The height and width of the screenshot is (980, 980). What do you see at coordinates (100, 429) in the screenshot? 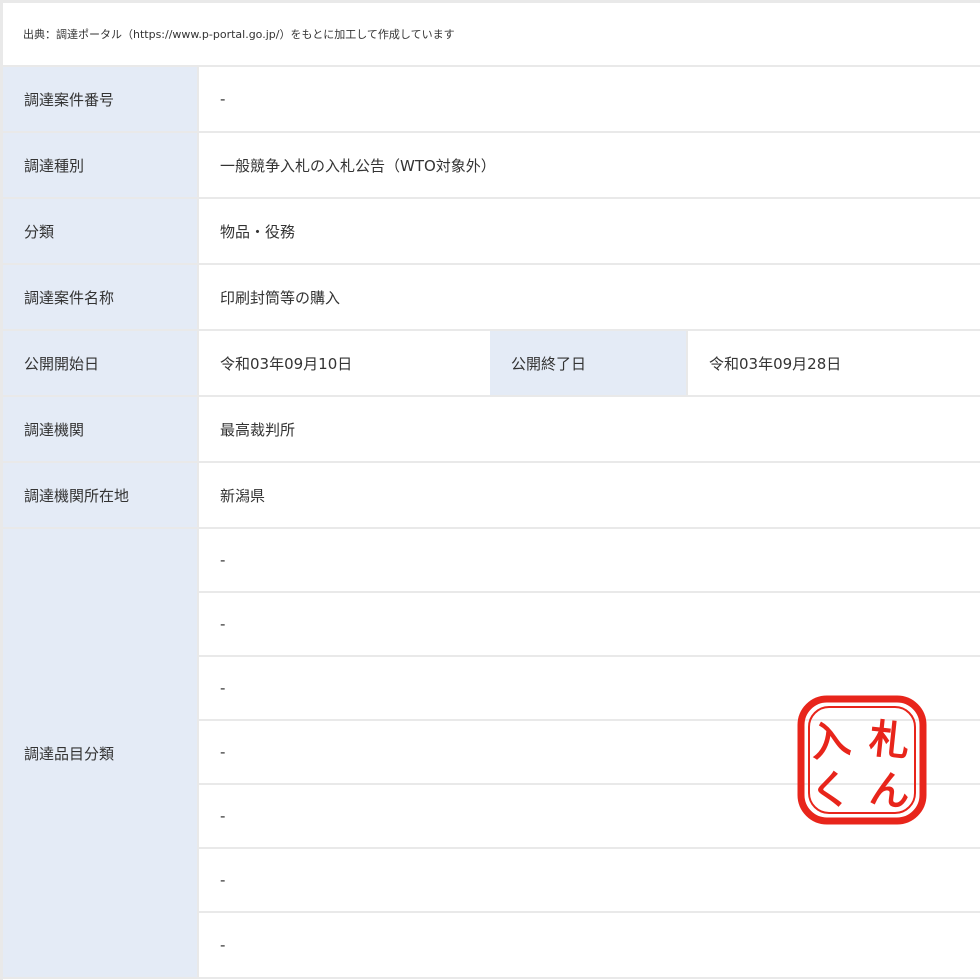
I see `label-agency: 調達機関` at bounding box center [100, 429].